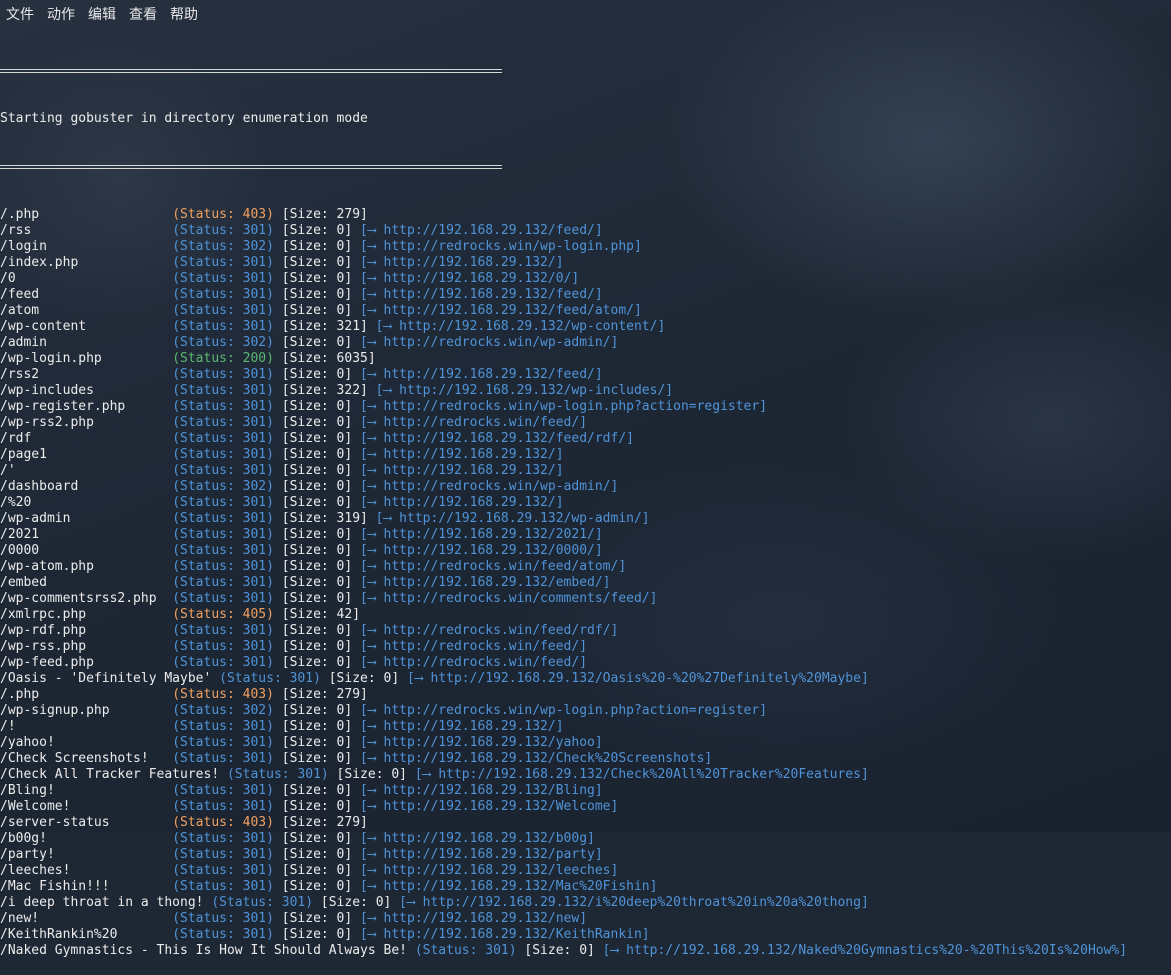 The width and height of the screenshot is (1171, 975). I want to click on result-path: /Bling!, so click(86, 790).